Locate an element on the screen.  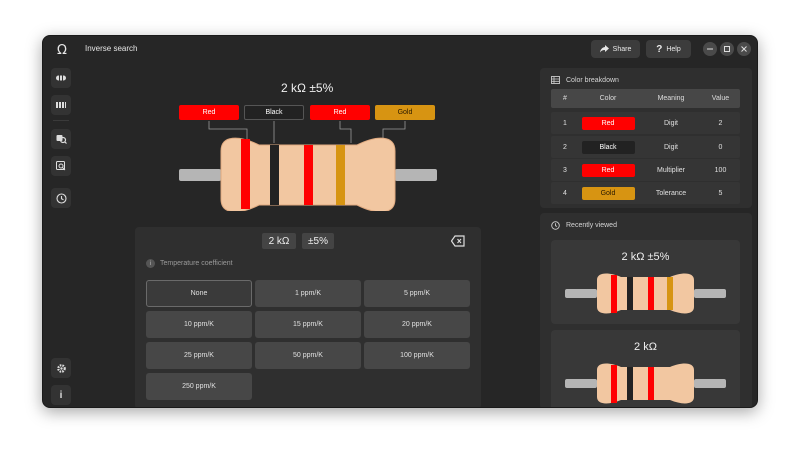
sidebar-item-search is located at coordinates (61, 139).